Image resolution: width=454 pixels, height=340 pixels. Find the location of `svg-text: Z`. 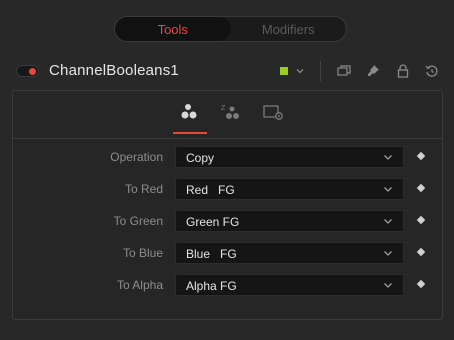

svg-text: Z is located at coordinates (223, 108).